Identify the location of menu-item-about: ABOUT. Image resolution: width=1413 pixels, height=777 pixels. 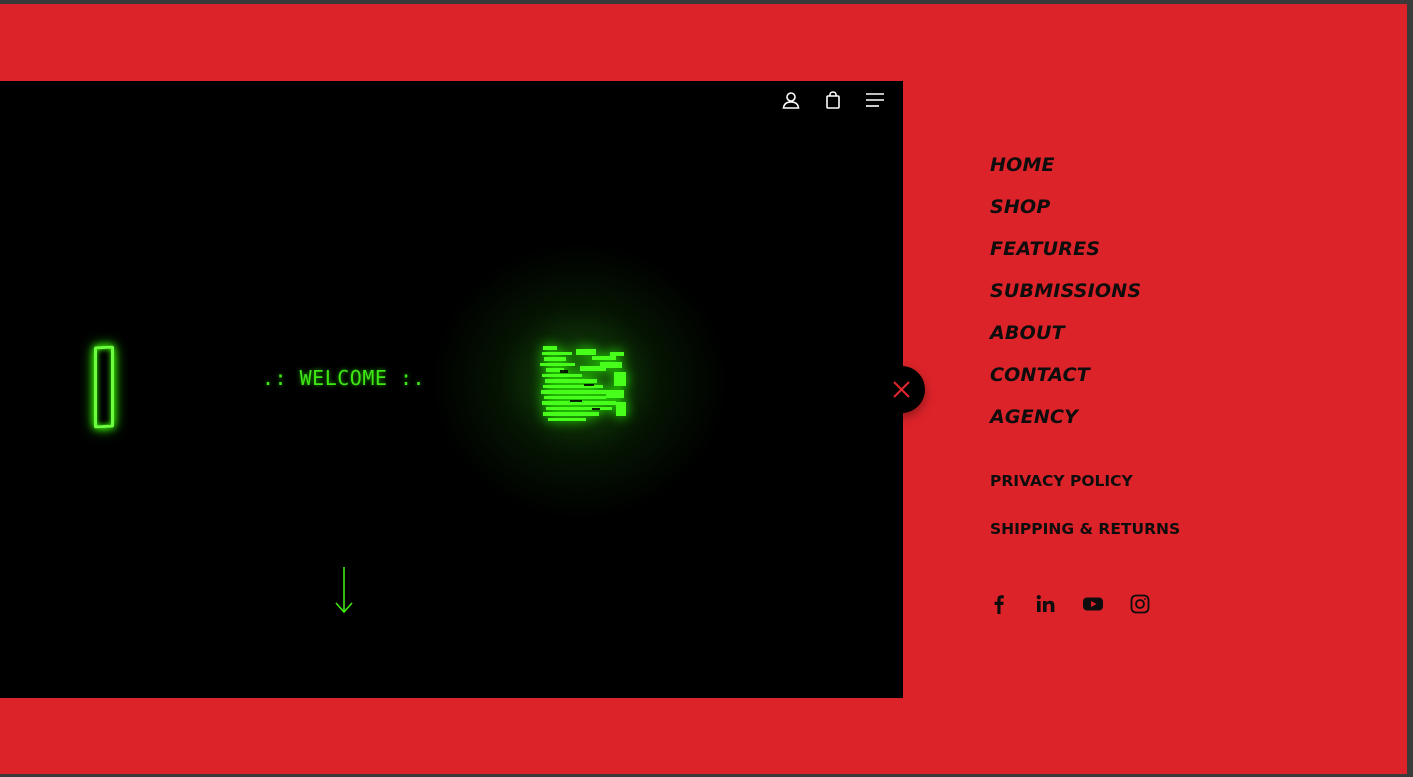
(1065, 339).